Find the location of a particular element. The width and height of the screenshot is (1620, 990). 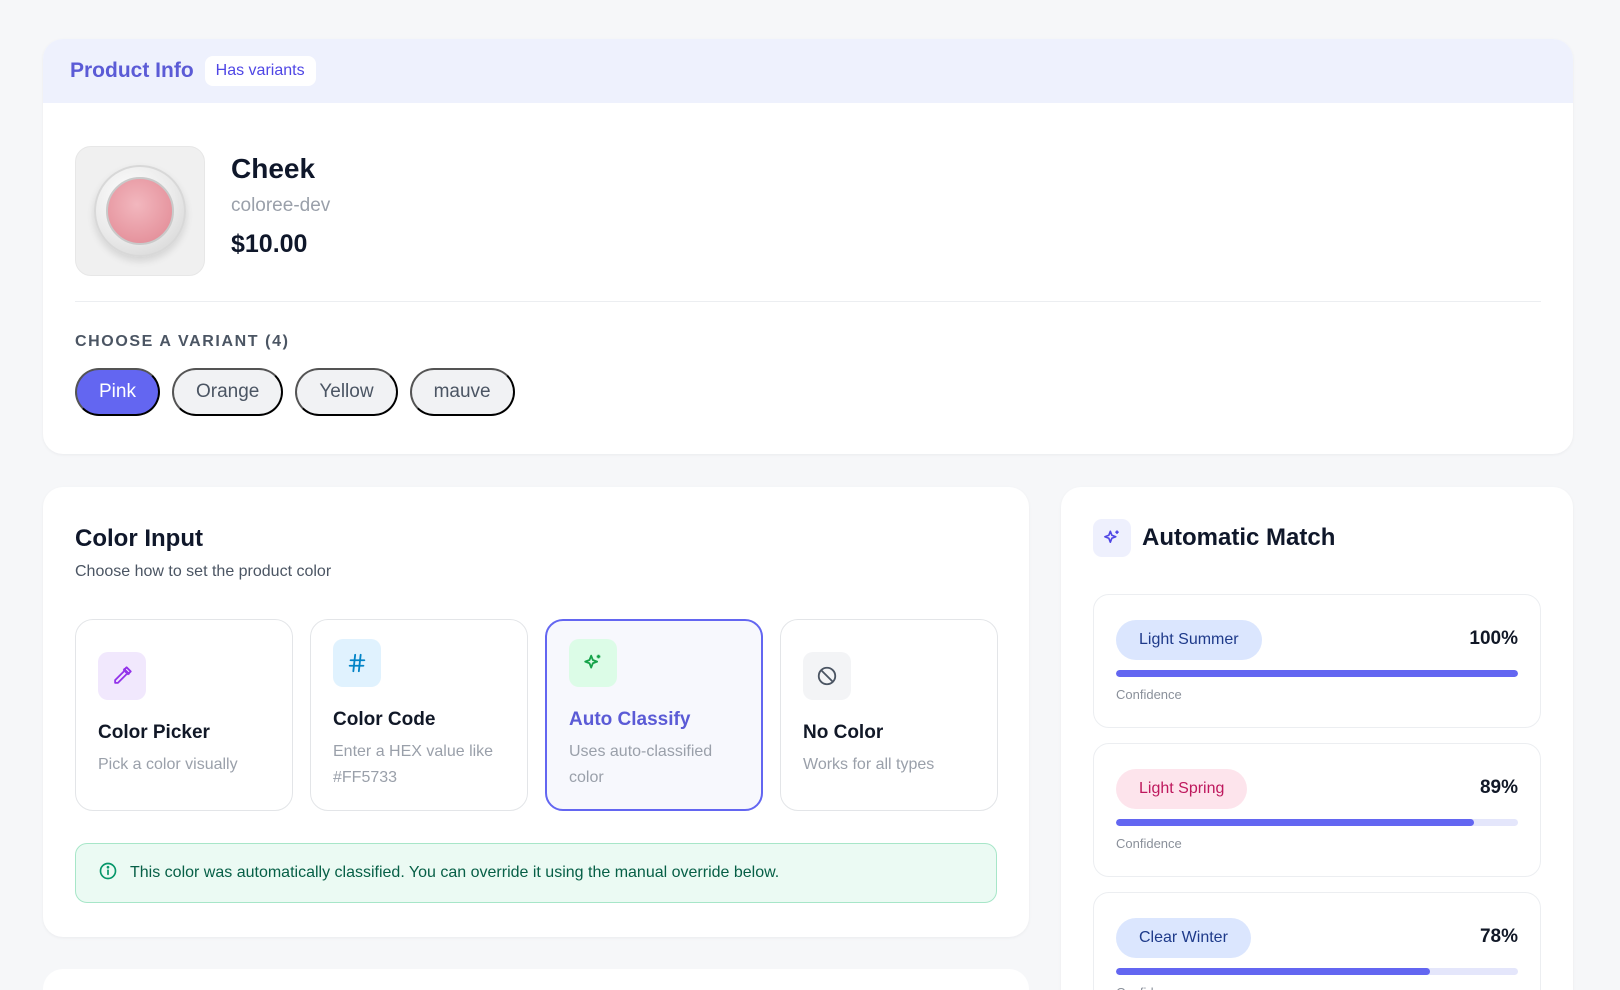

product-price: $10.00 is located at coordinates (269, 244).